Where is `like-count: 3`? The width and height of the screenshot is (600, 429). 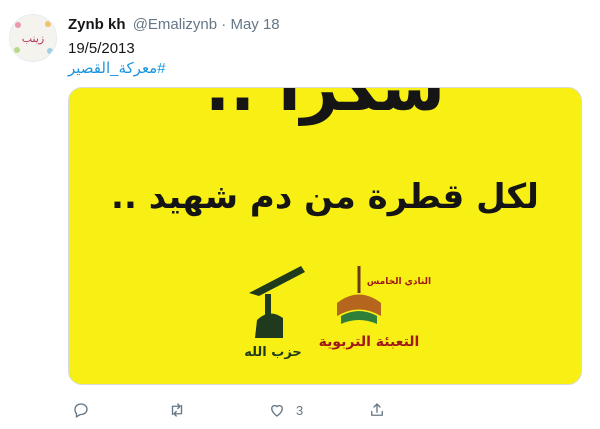 like-count: 3 is located at coordinates (300, 410).